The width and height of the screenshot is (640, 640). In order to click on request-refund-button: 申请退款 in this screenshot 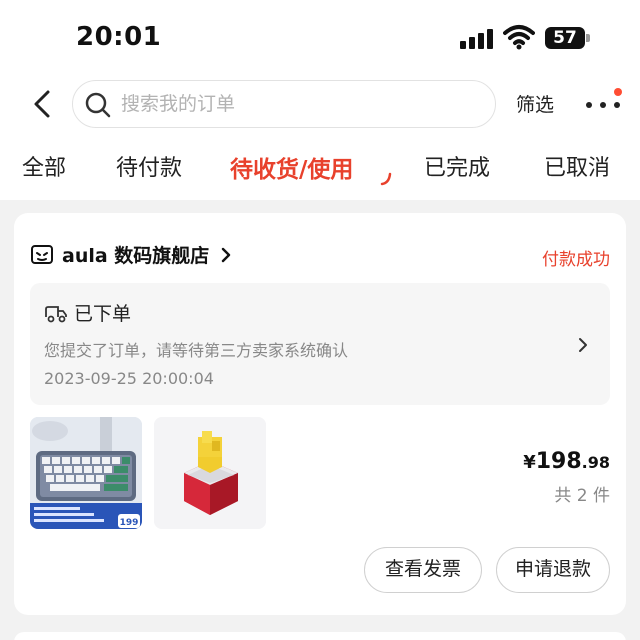, I will do `click(553, 570)`.